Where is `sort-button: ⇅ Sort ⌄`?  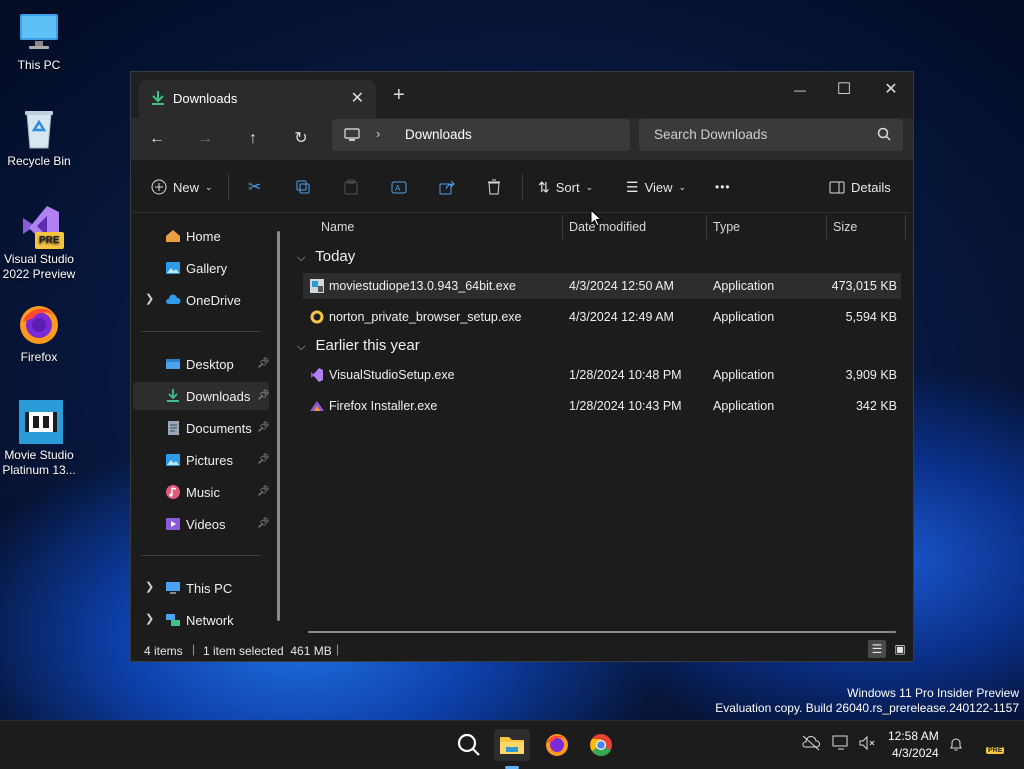
sort-button: ⇅ Sort ⌄ is located at coordinates (565, 187).